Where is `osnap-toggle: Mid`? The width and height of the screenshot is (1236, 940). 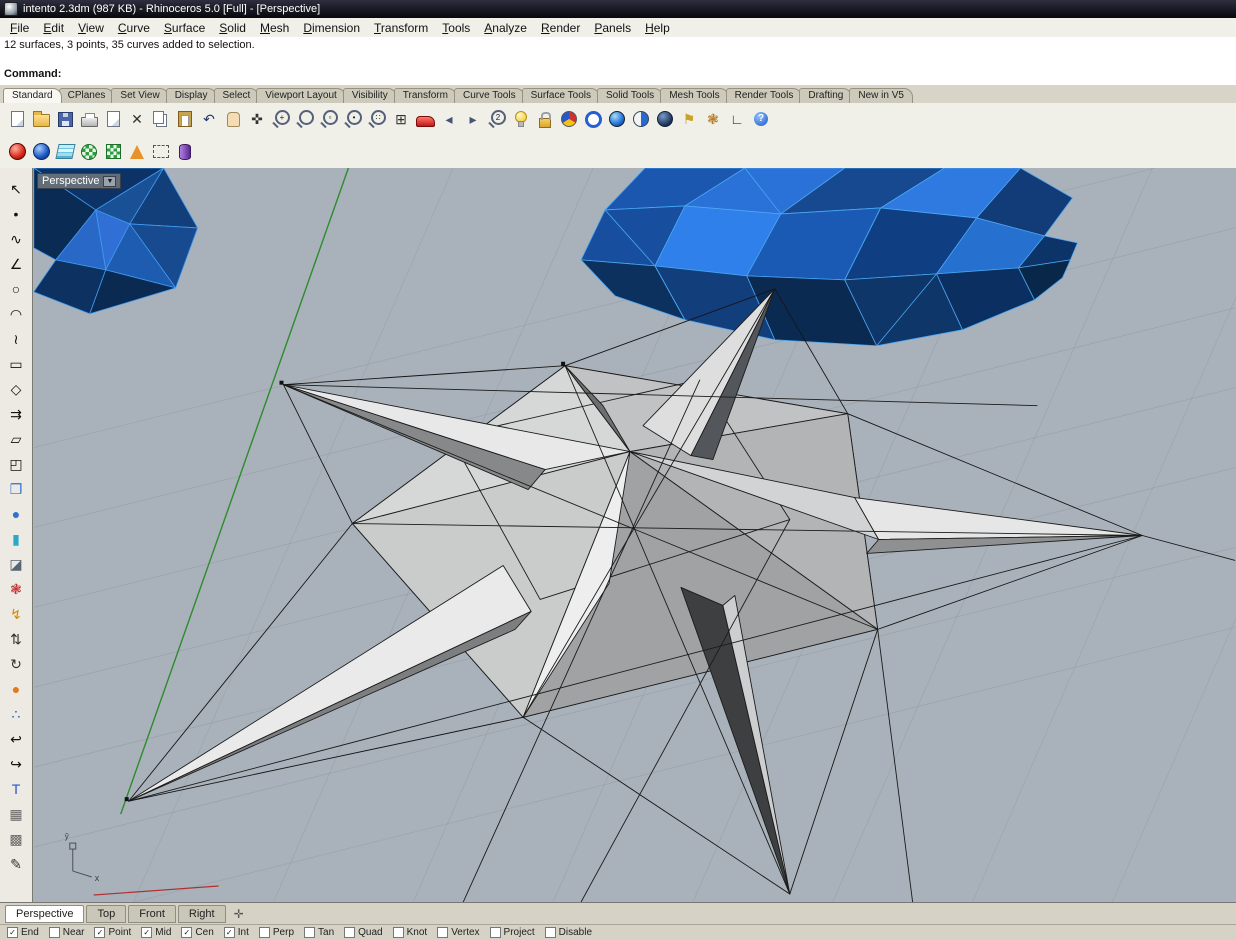
osnap-toggle: Mid is located at coordinates (156, 932).